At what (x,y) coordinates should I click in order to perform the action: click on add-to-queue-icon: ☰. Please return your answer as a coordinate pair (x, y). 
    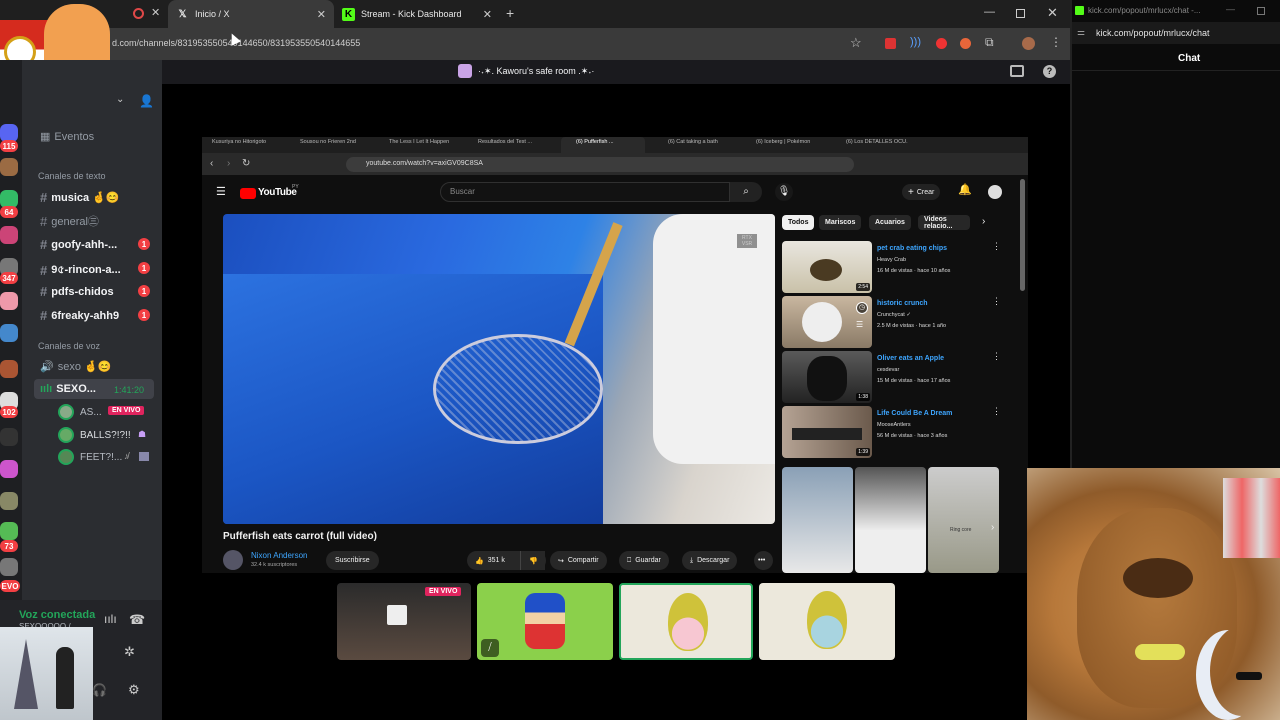
    Looking at the image, I should click on (859, 324).